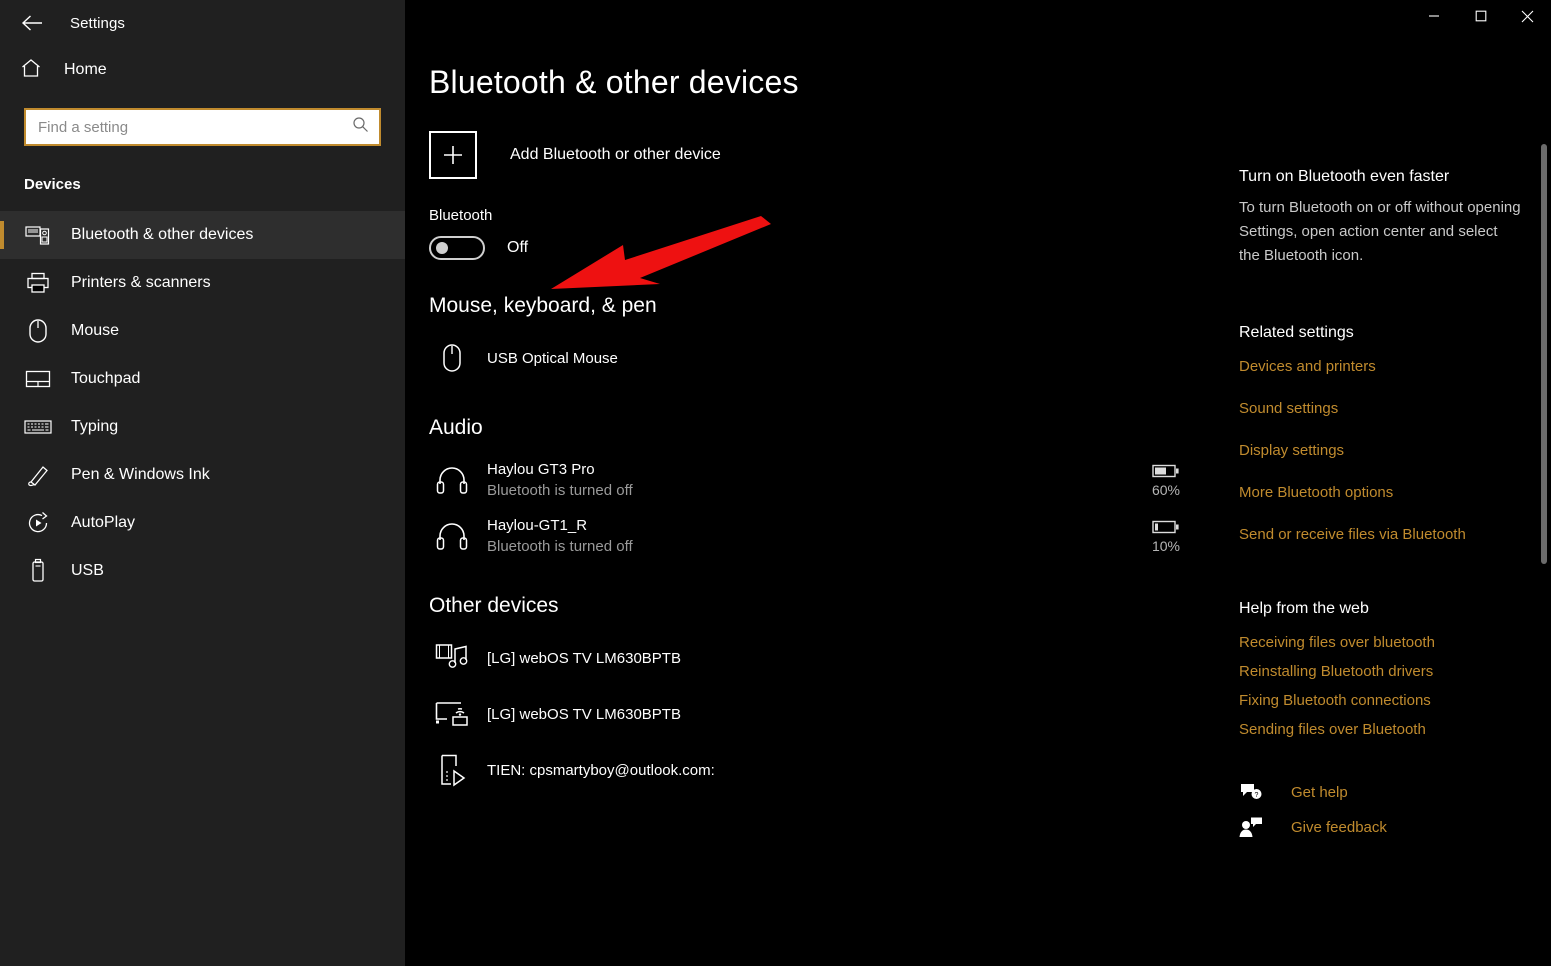 The height and width of the screenshot is (966, 1551). Describe the element at coordinates (809, 480) in the screenshot. I see `device-text: Haylou GT3 Pro Bluetooth is turned off` at that location.